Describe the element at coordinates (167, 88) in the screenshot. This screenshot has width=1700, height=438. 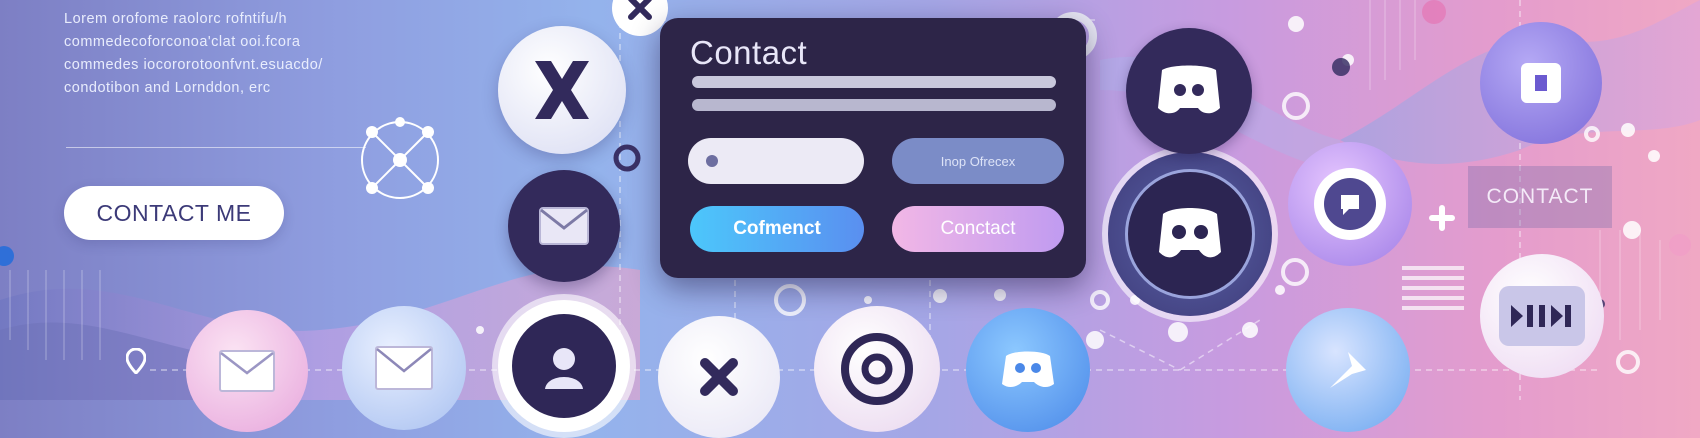
I see `intro-line-4: condotibon and Lornddon, erc` at that location.